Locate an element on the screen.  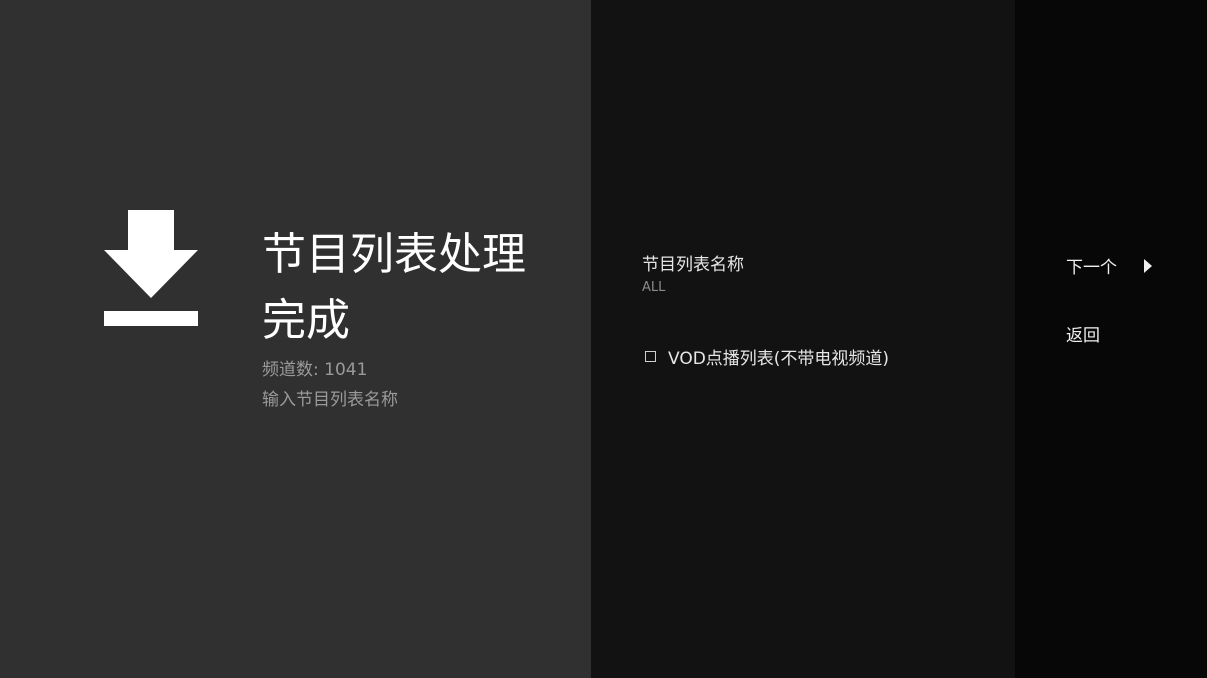
page-subtitle: 输入节目列表名称 is located at coordinates (330, 400).